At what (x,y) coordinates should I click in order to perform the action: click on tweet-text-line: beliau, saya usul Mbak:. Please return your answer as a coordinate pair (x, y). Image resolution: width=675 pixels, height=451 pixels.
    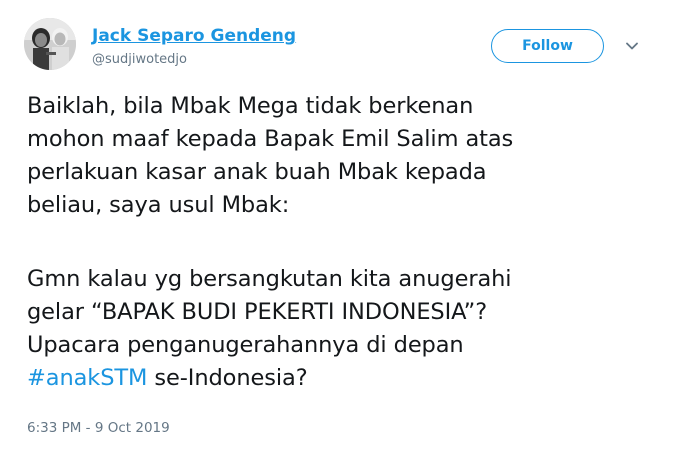
    Looking at the image, I should click on (158, 205).